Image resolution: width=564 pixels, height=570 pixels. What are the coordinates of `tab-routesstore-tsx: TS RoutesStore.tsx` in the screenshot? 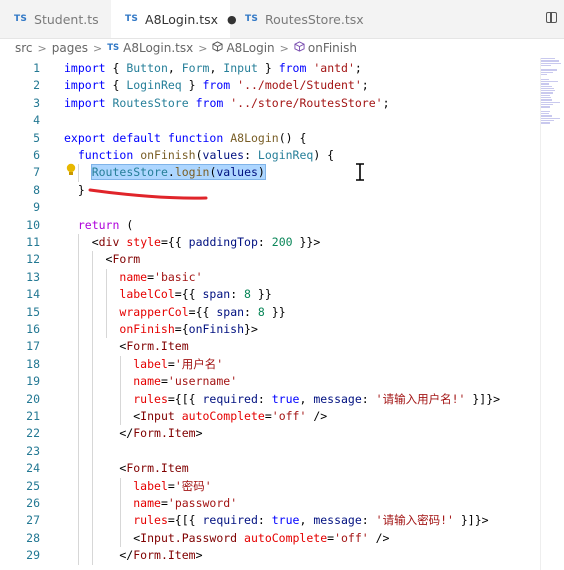 It's located at (297, 19).